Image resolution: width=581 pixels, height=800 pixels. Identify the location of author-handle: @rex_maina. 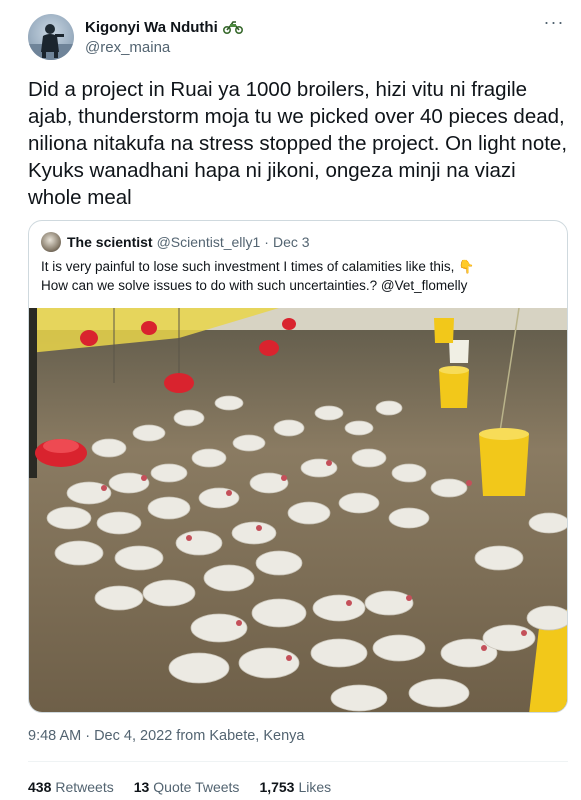
(164, 47).